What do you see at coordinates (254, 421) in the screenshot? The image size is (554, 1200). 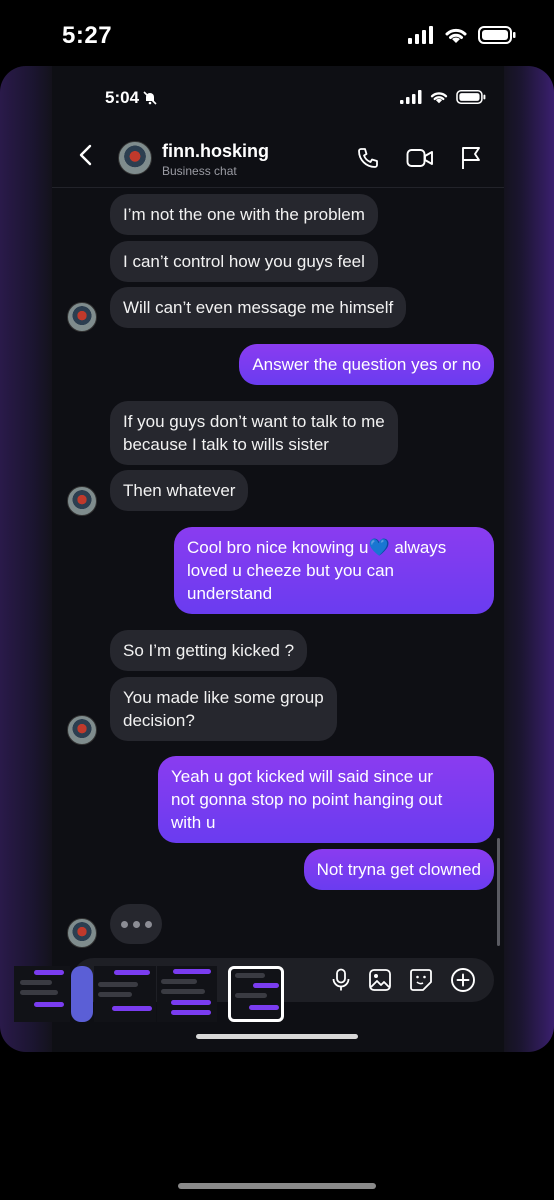 I see `message-line: If you guys don’t want to talk to me` at bounding box center [254, 421].